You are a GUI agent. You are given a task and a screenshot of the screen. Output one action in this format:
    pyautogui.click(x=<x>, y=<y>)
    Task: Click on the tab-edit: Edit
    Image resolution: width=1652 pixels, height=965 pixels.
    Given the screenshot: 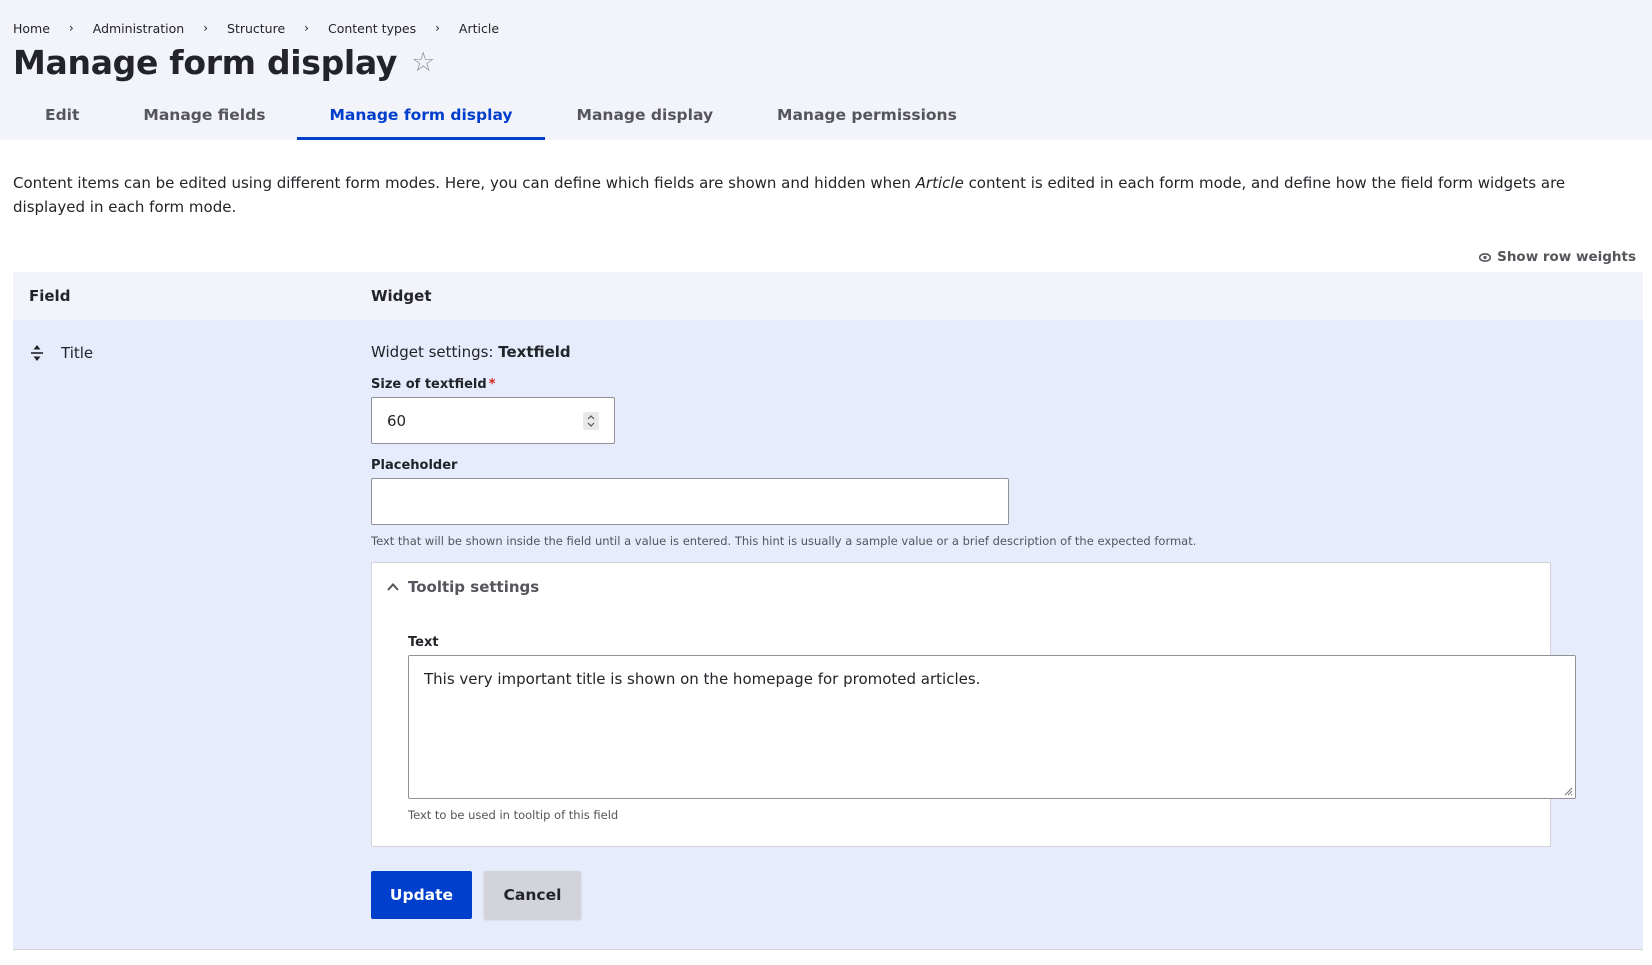 What is the action you would take?
    pyautogui.click(x=62, y=116)
    